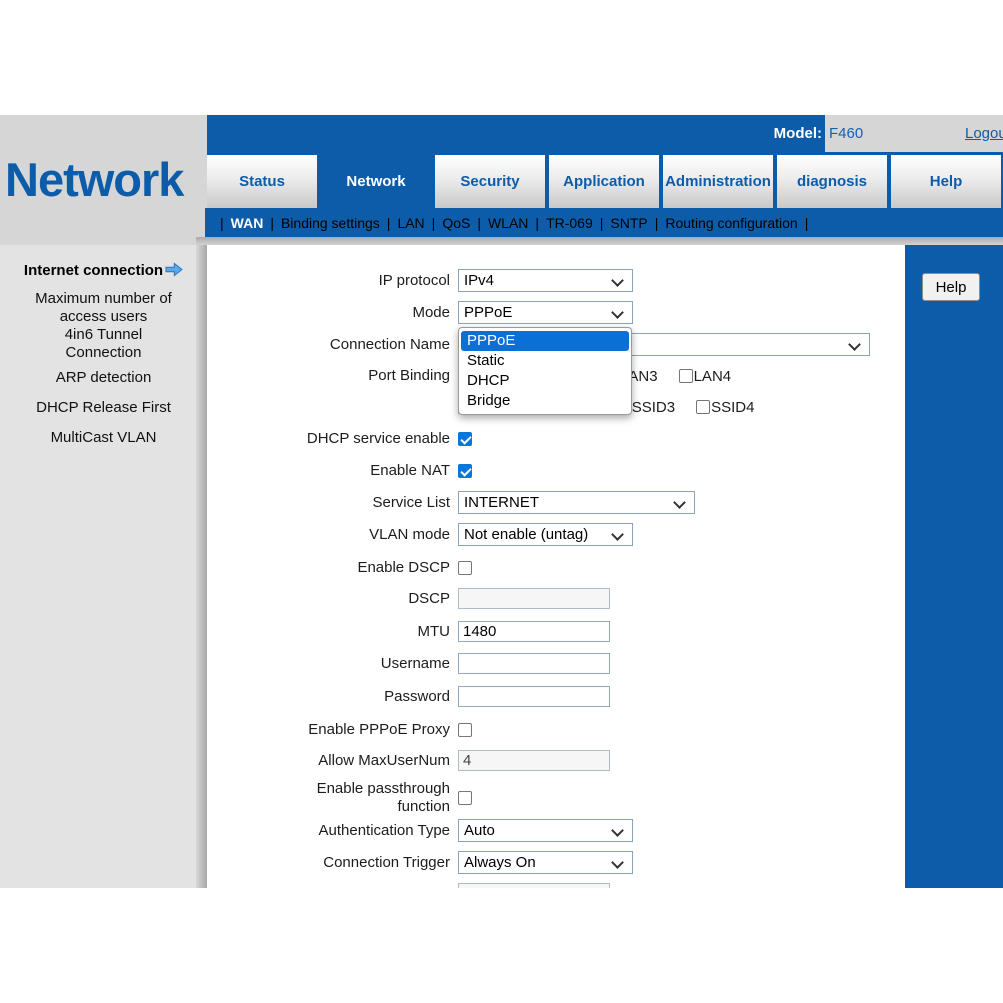  I want to click on form-row-enable-dscp: Enable DSCP, so click(339, 567).